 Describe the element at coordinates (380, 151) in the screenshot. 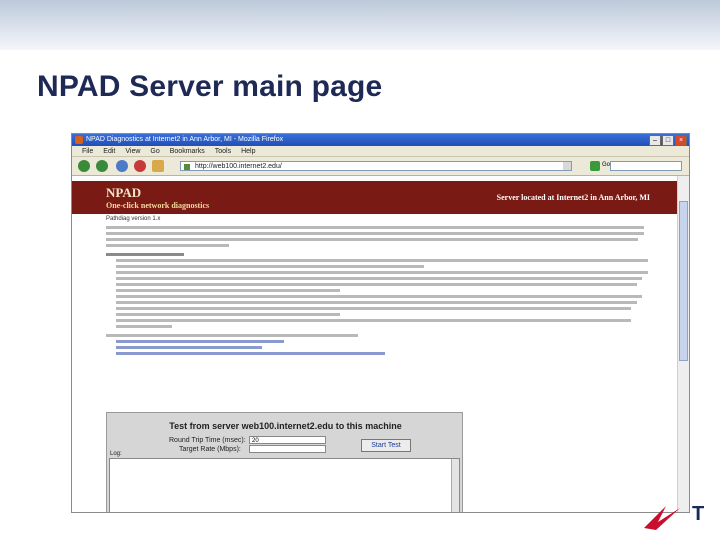

I see `menu-bar: File Edit View Go Bookmarks Tools Help` at that location.